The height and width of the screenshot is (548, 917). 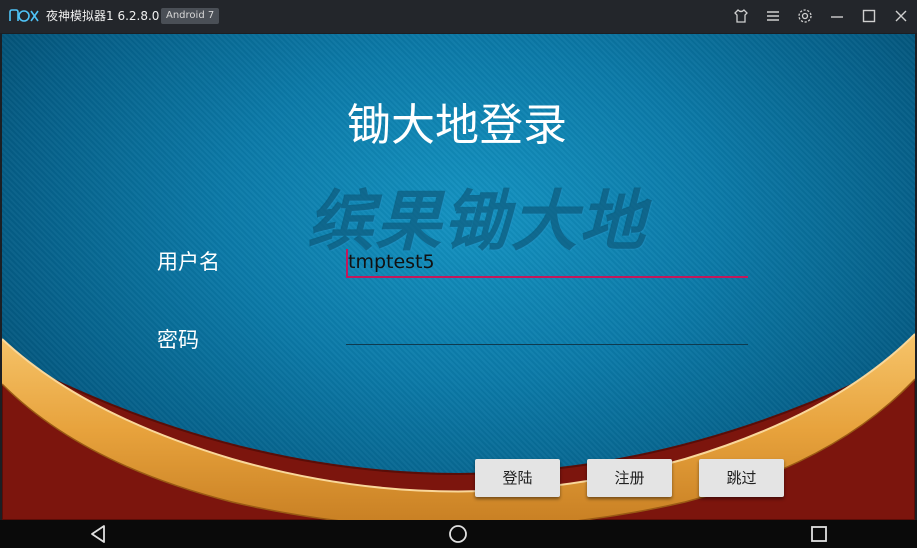 I want to click on menu-icon, so click(x=773, y=16).